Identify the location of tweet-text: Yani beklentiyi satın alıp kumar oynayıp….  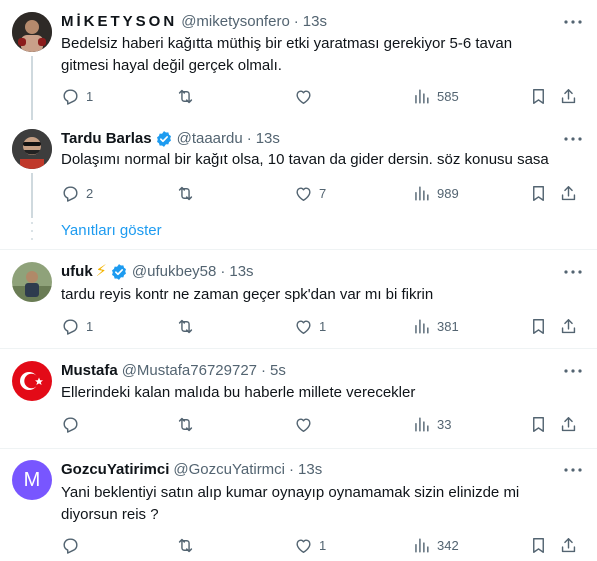
(290, 503).